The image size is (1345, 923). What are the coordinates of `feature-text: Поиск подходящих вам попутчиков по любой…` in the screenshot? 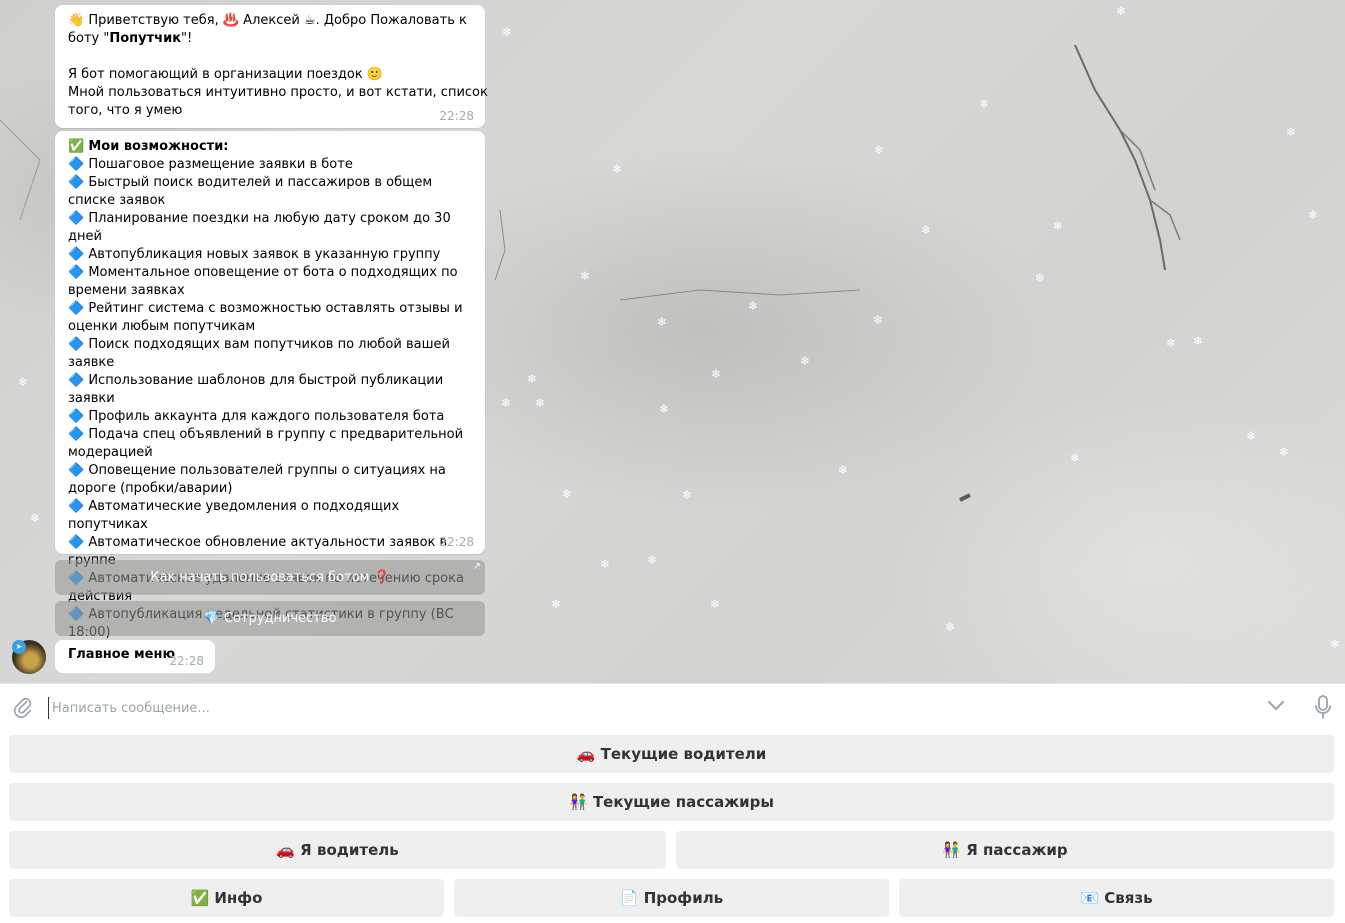 It's located at (259, 353).